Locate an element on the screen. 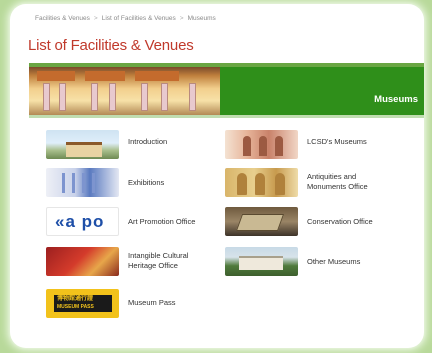  breadcrumb-item-list: List of Facilities & Venues is located at coordinates (139, 18).